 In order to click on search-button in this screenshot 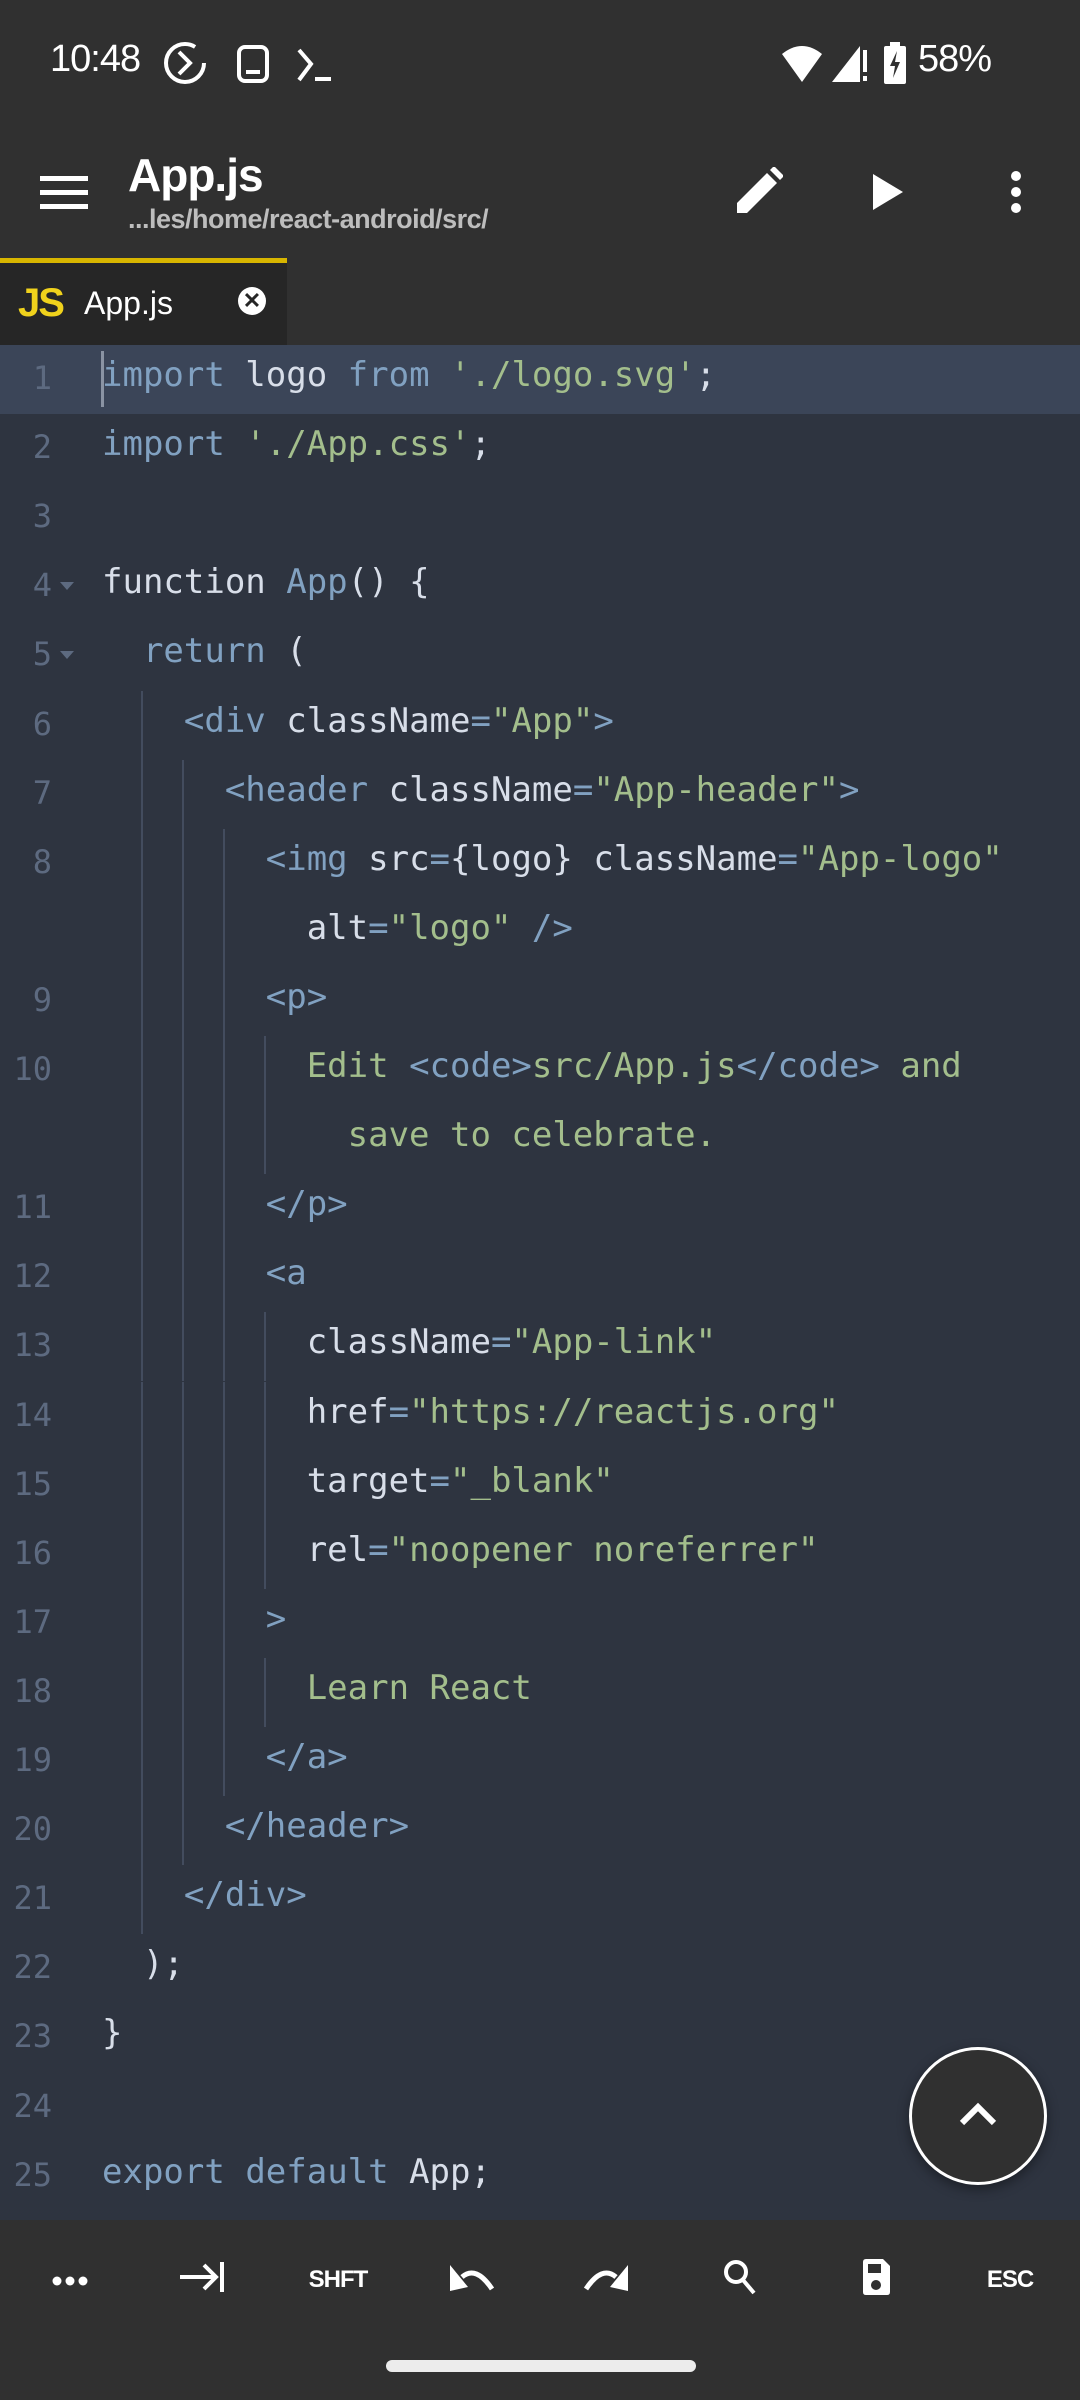, I will do `click(740, 2280)`.